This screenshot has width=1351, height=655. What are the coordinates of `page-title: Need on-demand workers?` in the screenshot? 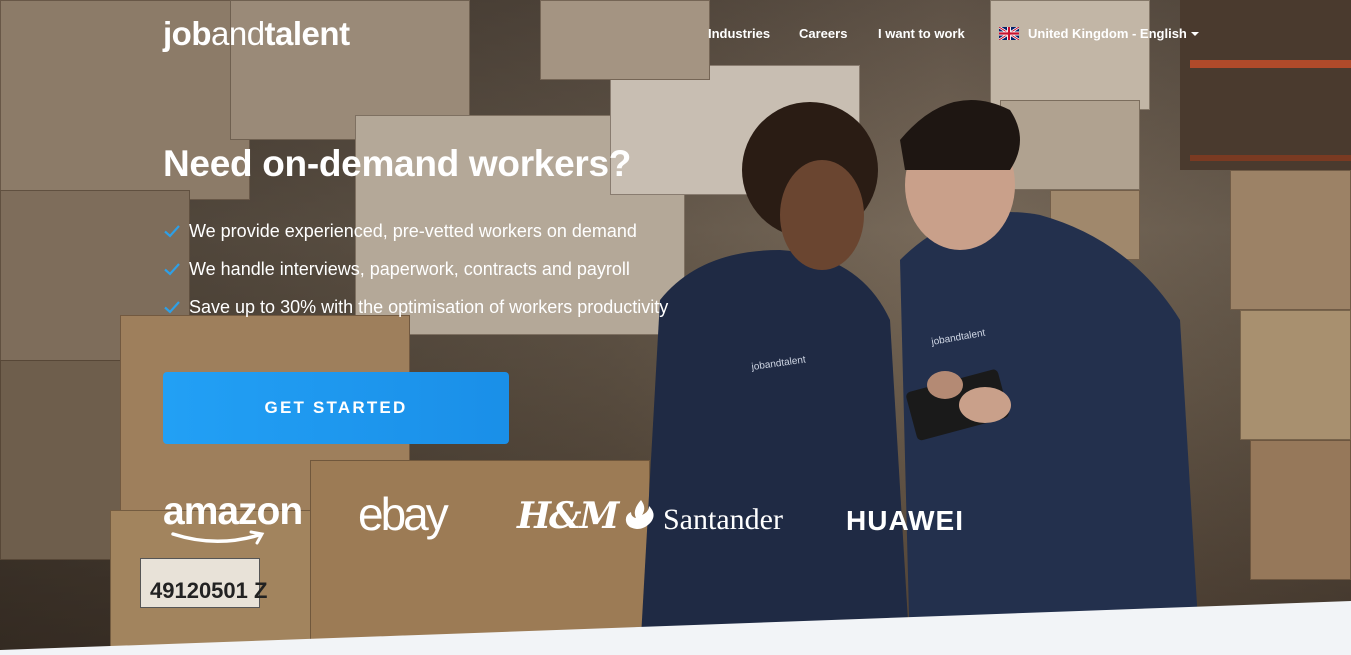 It's located at (397, 163).